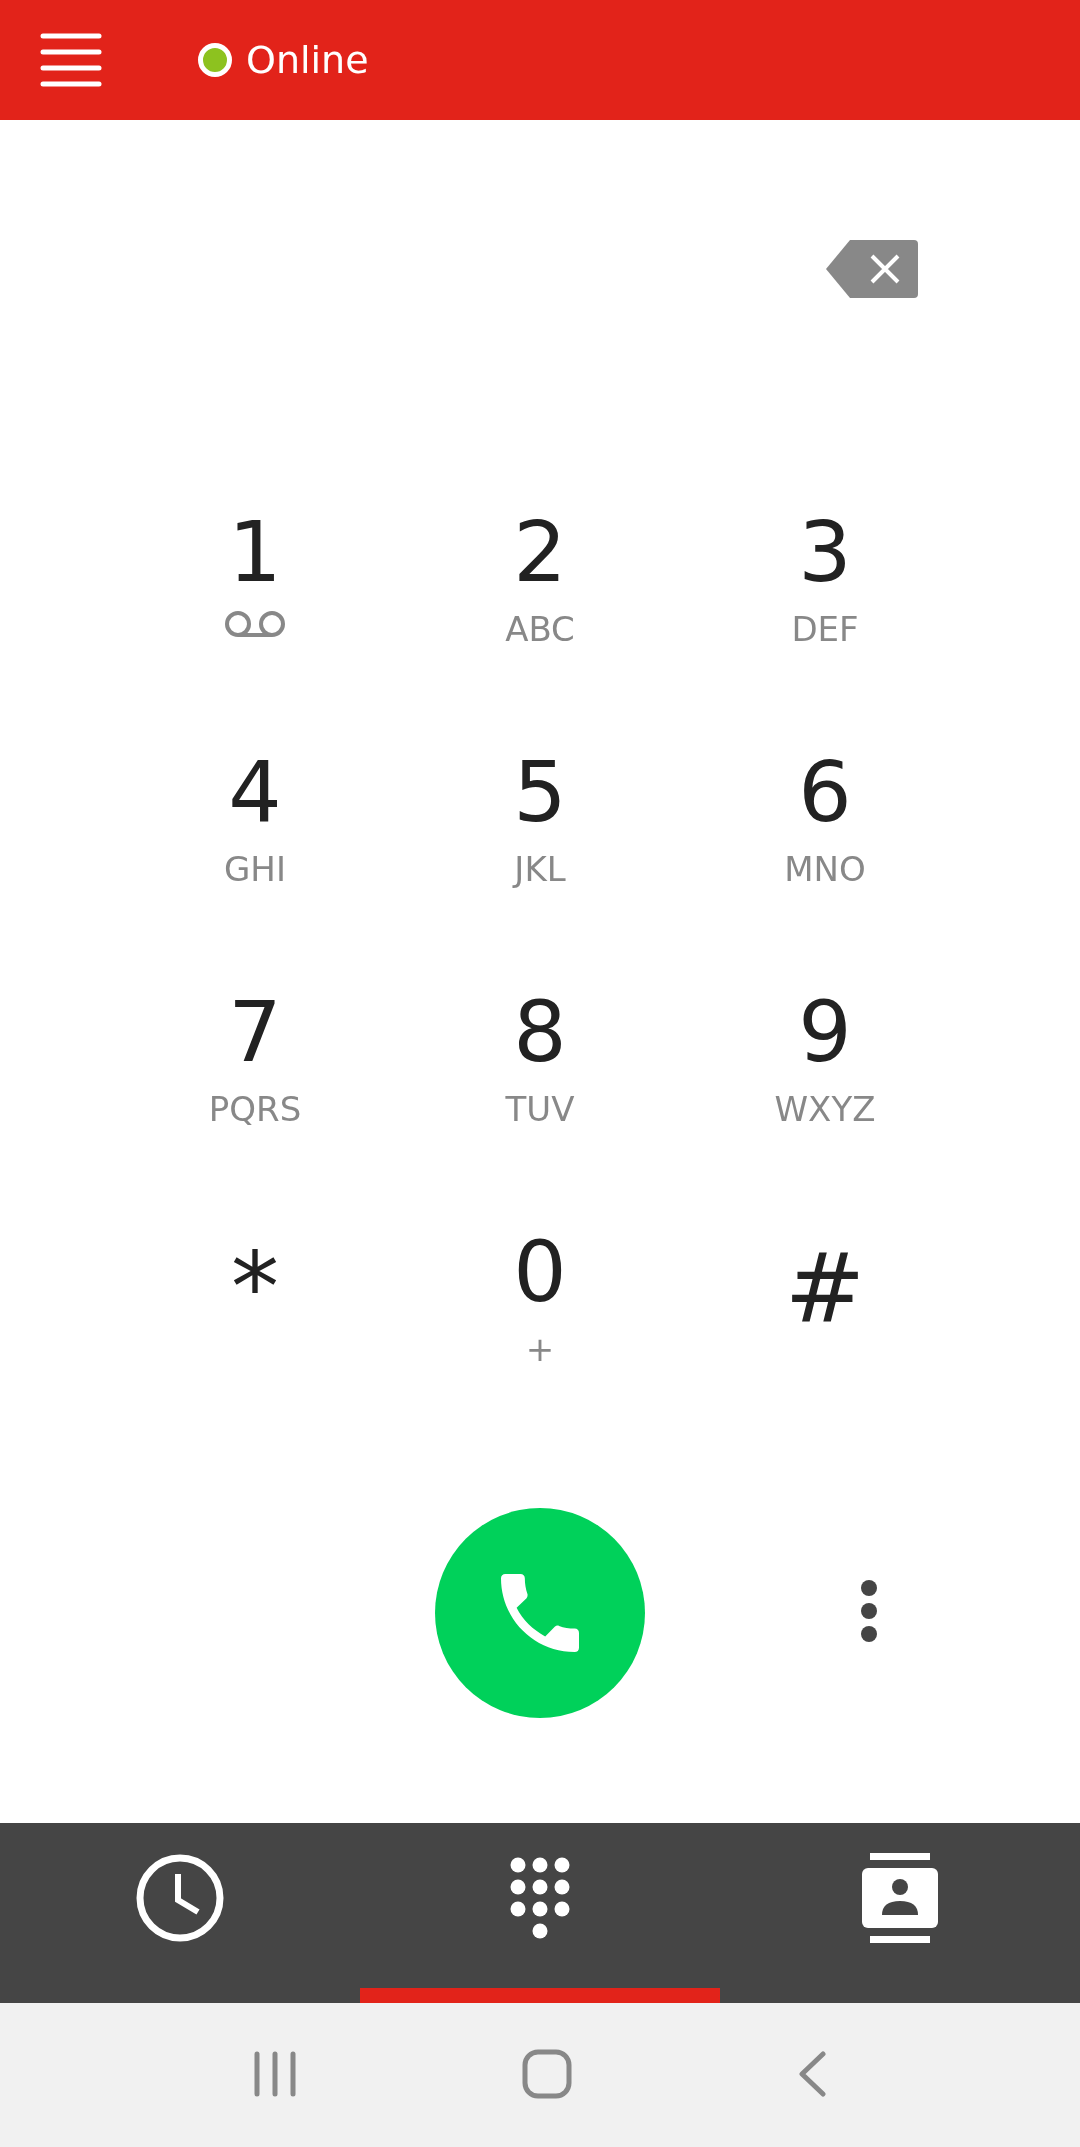 The height and width of the screenshot is (2147, 1080). I want to click on key-digit: 5, so click(540, 792).